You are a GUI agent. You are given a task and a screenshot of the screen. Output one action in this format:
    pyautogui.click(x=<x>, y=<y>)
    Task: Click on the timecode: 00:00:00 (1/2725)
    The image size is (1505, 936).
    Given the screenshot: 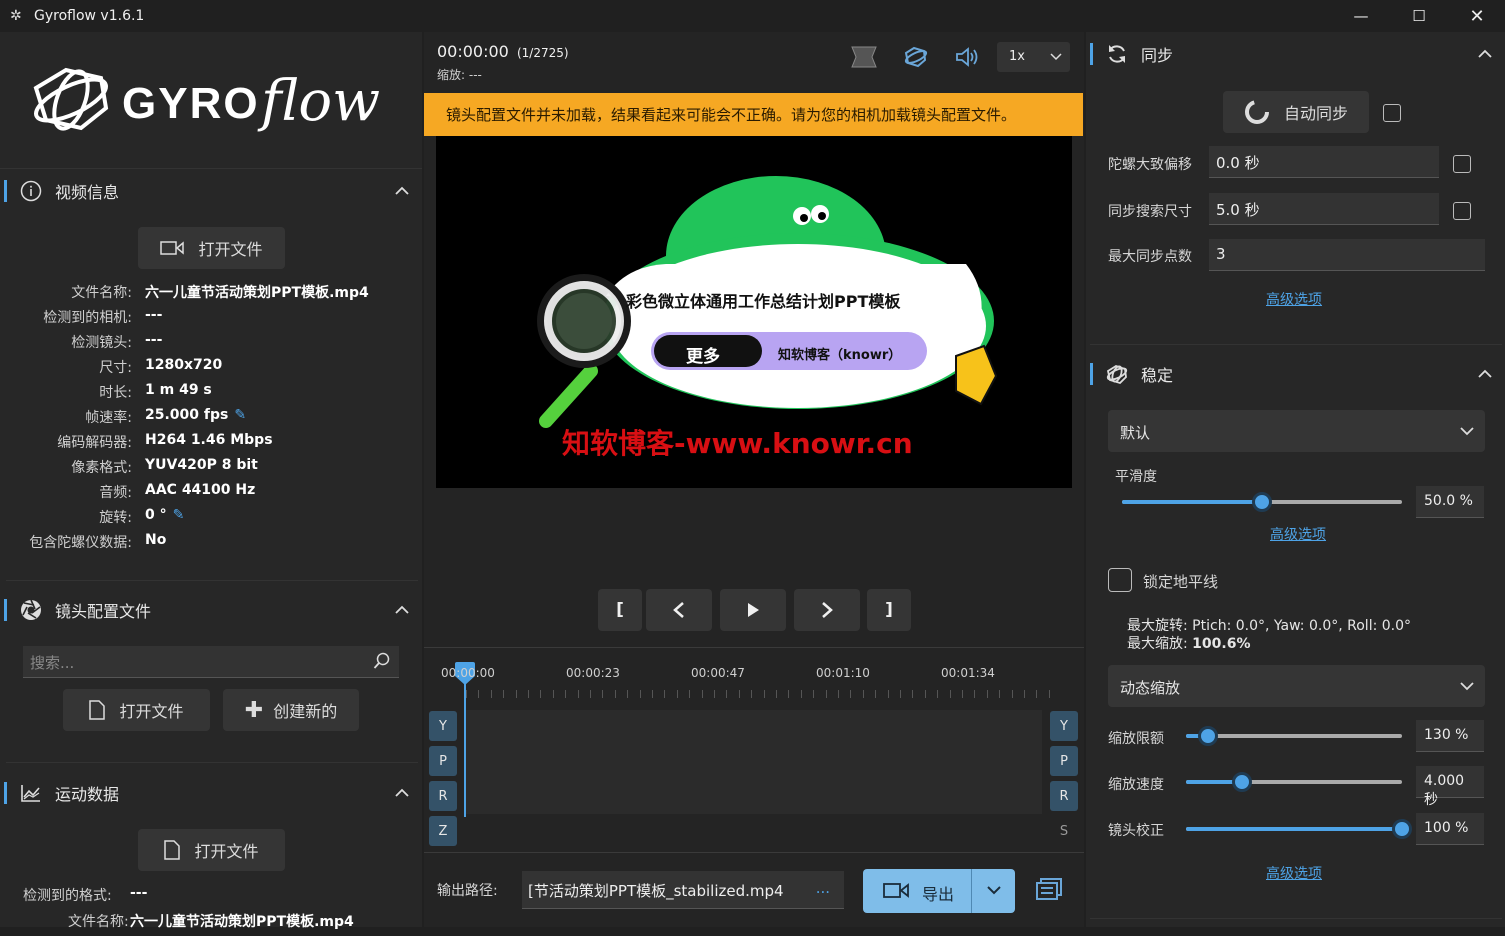 What is the action you would take?
    pyautogui.click(x=503, y=51)
    